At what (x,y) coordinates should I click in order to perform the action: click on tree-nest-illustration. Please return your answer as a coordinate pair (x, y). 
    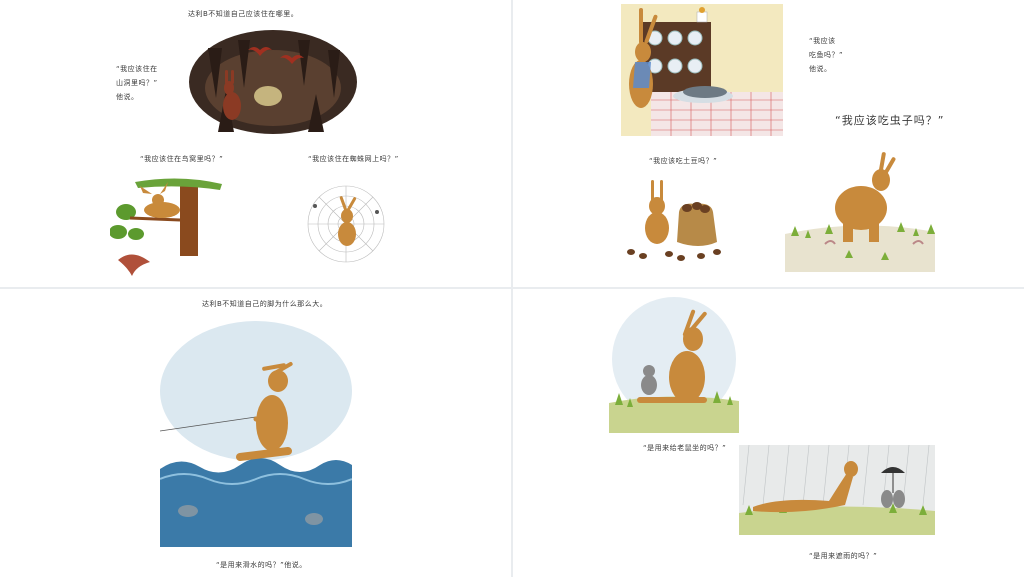
    Looking at the image, I should click on (166, 227).